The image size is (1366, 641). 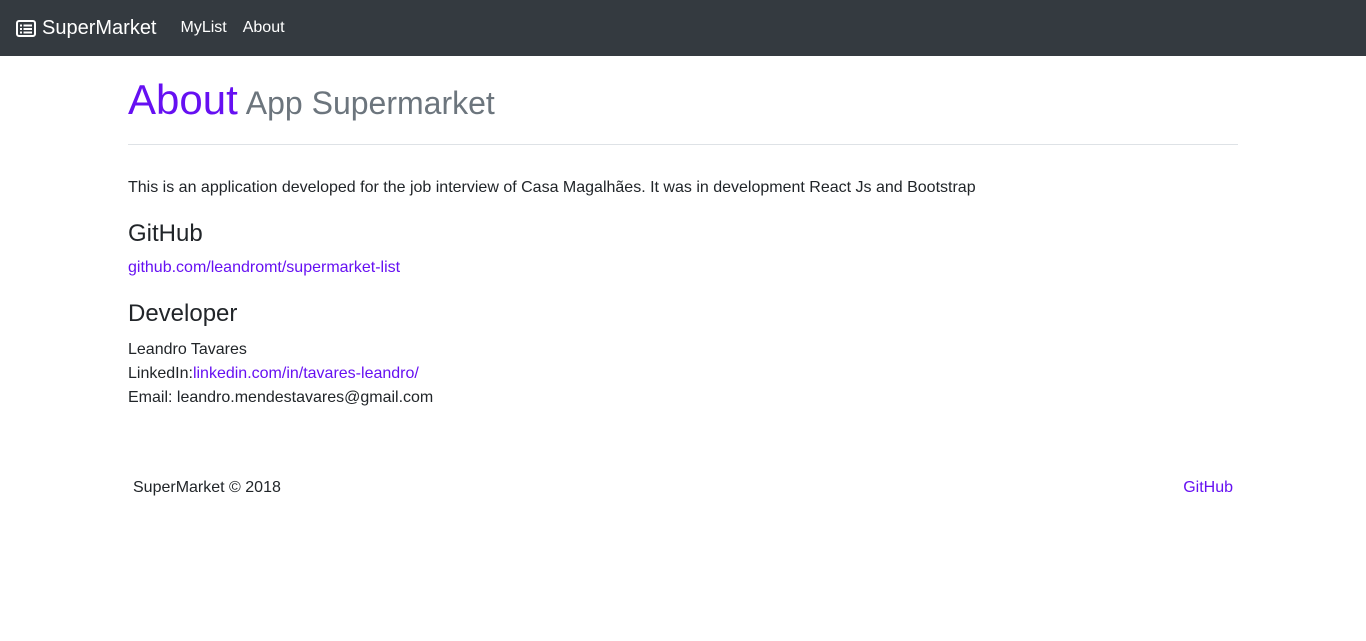 What do you see at coordinates (683, 100) in the screenshot?
I see `page-header: About App Supermarket` at bounding box center [683, 100].